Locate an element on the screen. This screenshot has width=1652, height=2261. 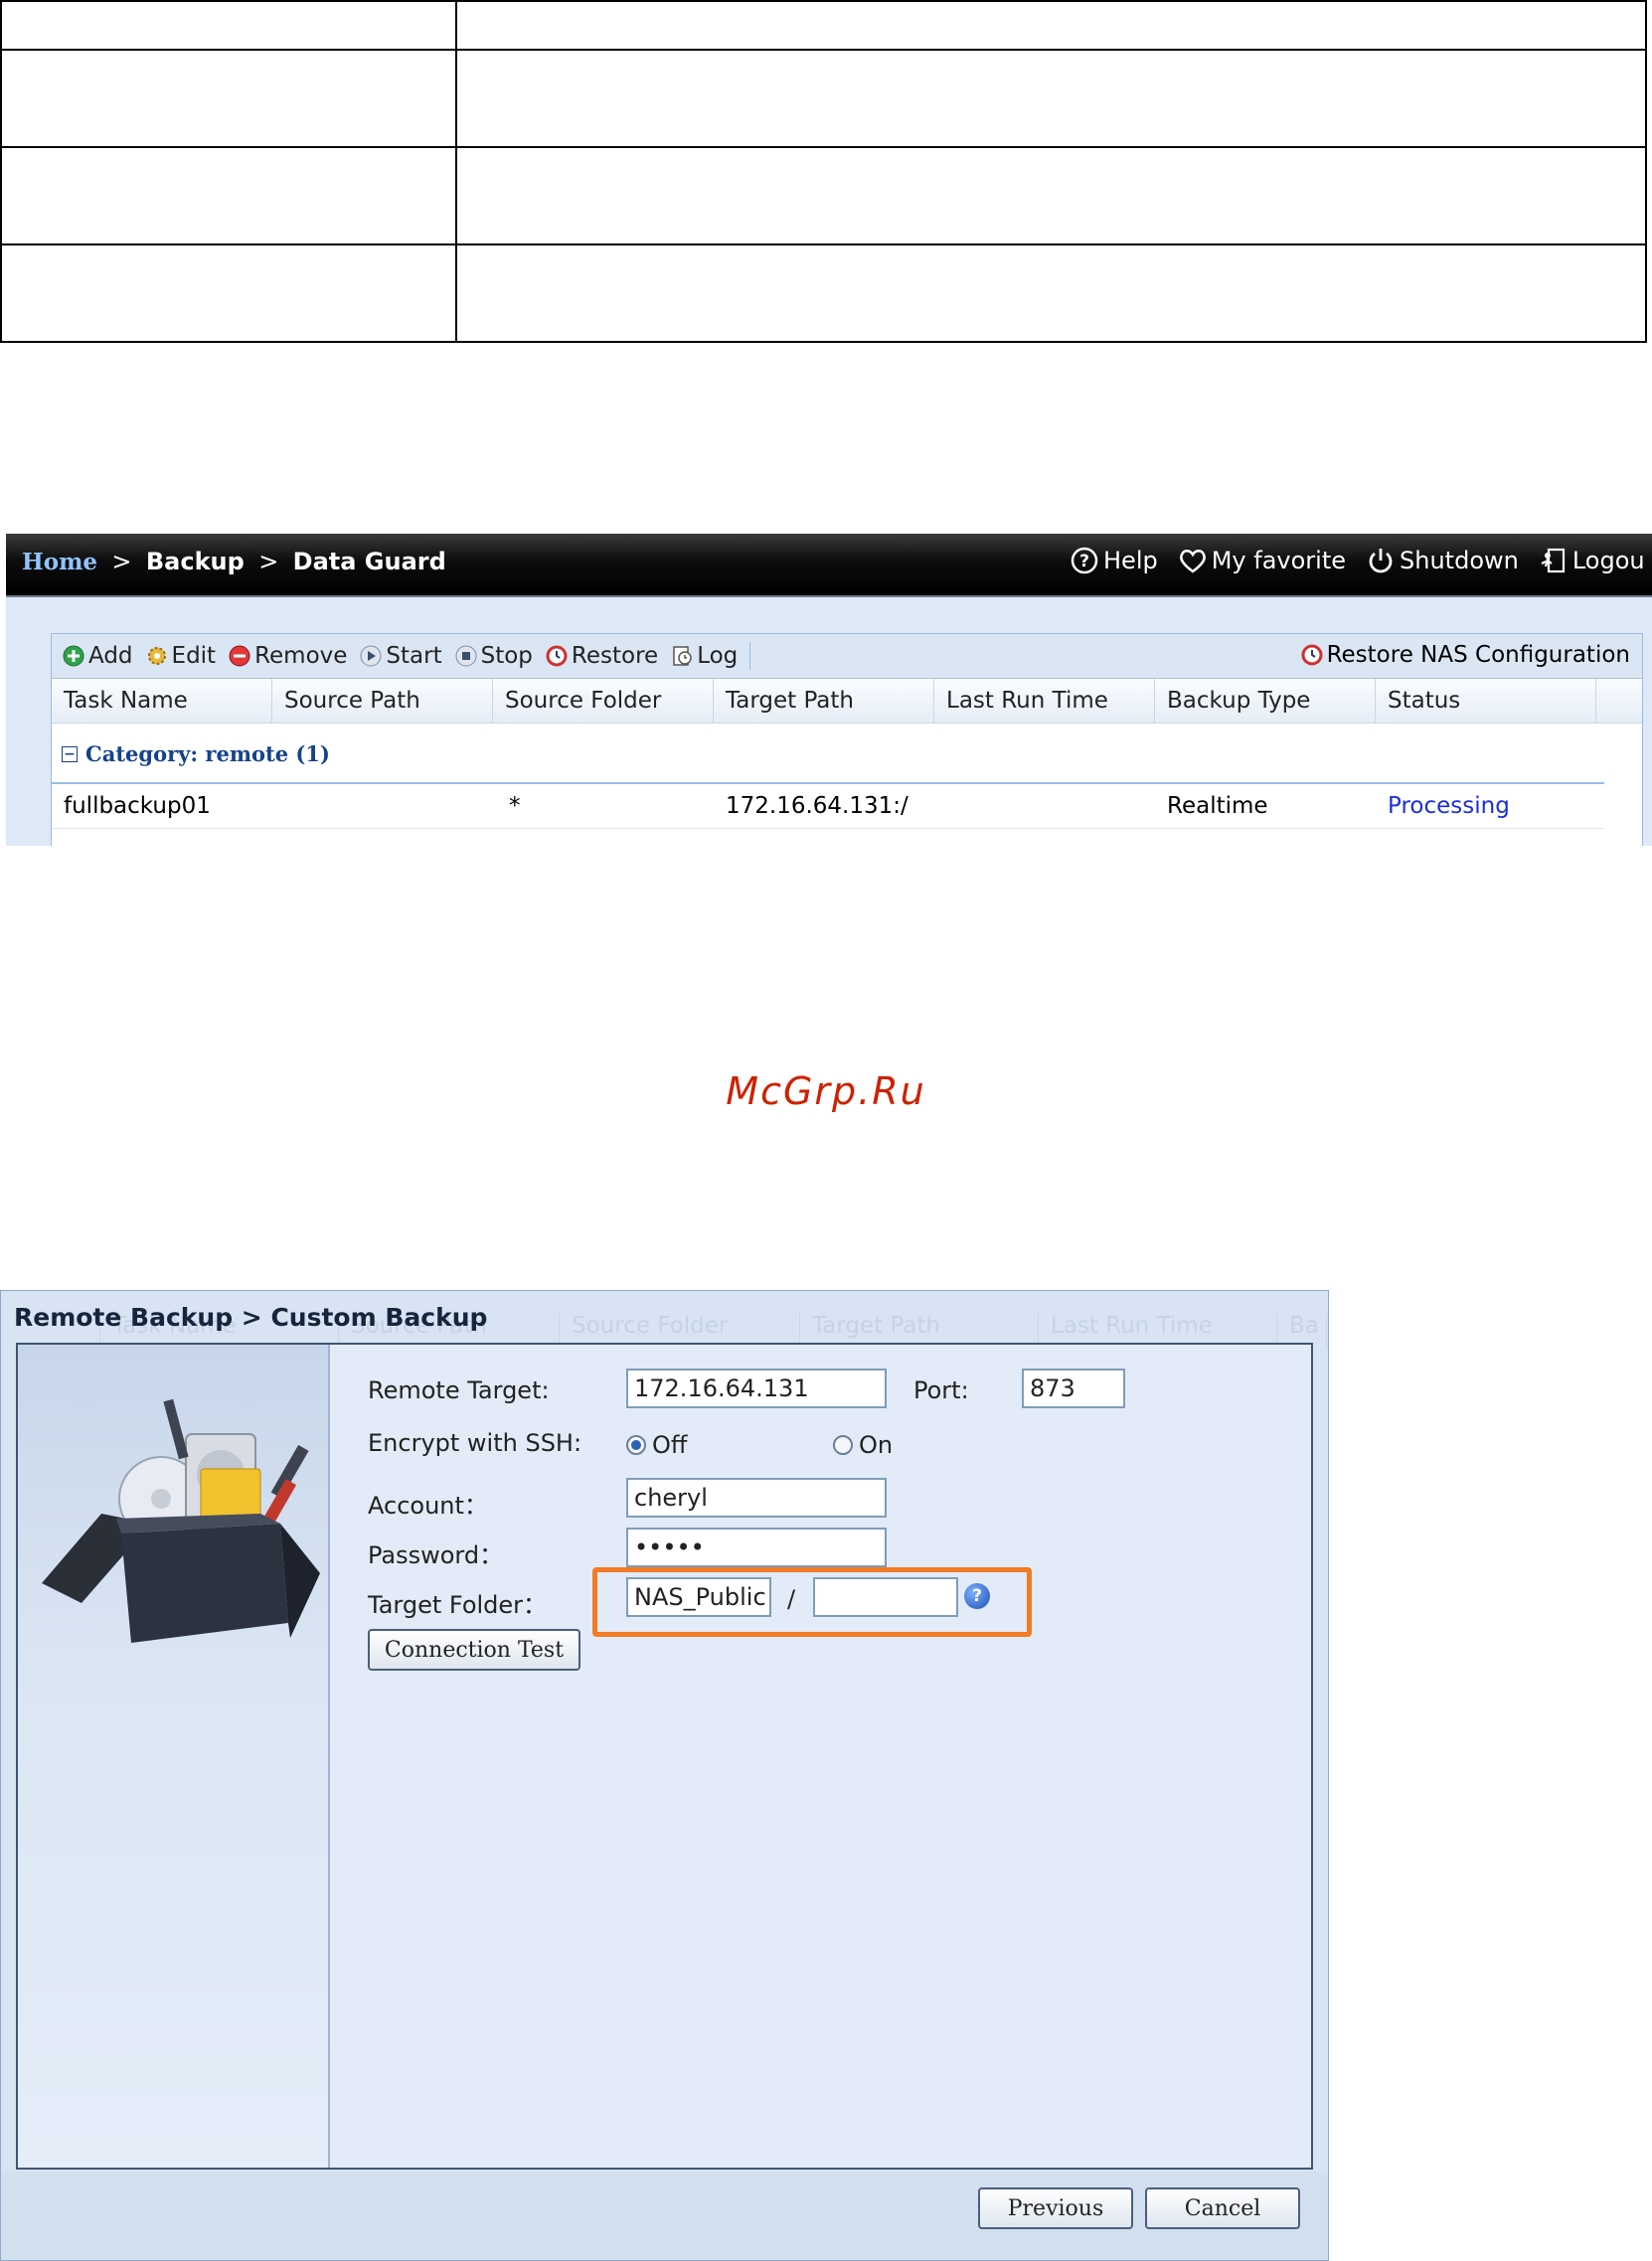
remote-target-input: 172.16.64.131 is located at coordinates (756, 1388).